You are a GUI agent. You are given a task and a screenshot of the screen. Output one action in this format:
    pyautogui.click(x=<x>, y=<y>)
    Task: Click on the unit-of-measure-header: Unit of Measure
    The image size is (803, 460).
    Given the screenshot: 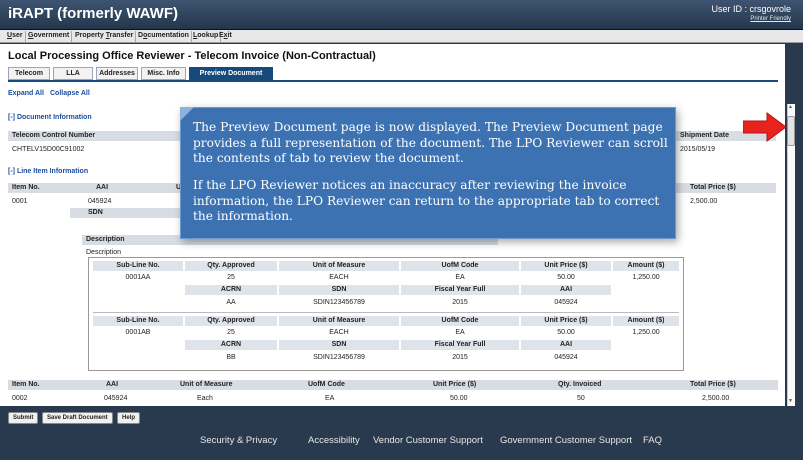 What is the action you would take?
    pyautogui.click(x=339, y=321)
    